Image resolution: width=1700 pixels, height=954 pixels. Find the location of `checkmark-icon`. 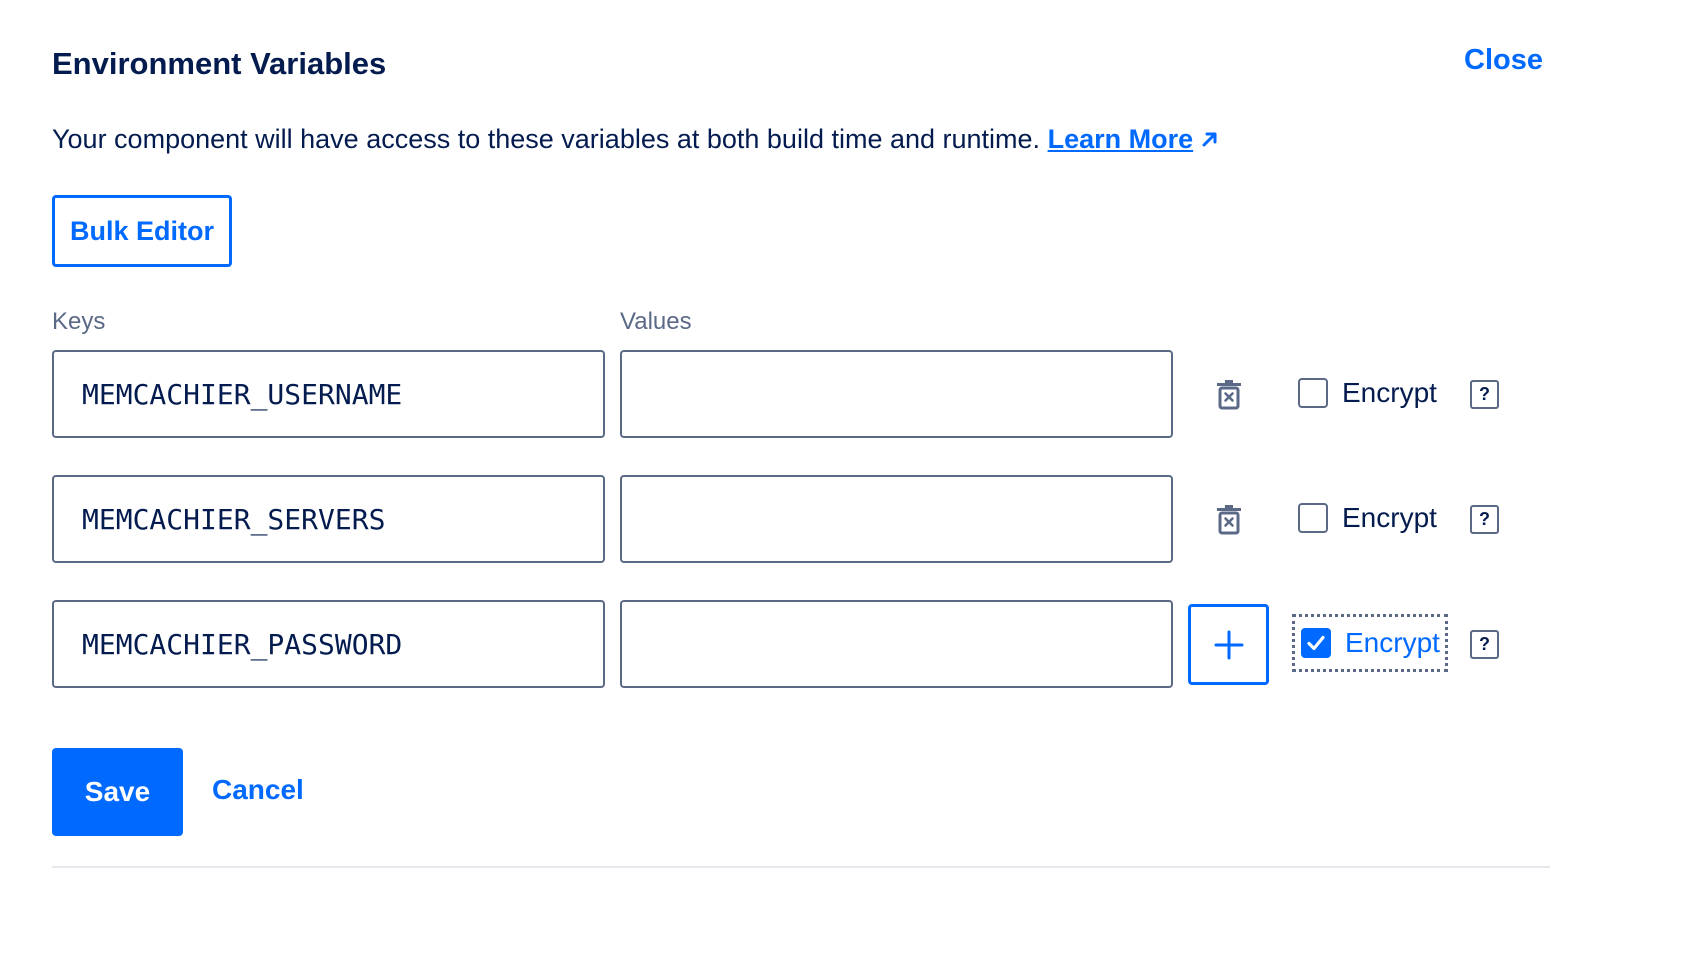

checkmark-icon is located at coordinates (1316, 643).